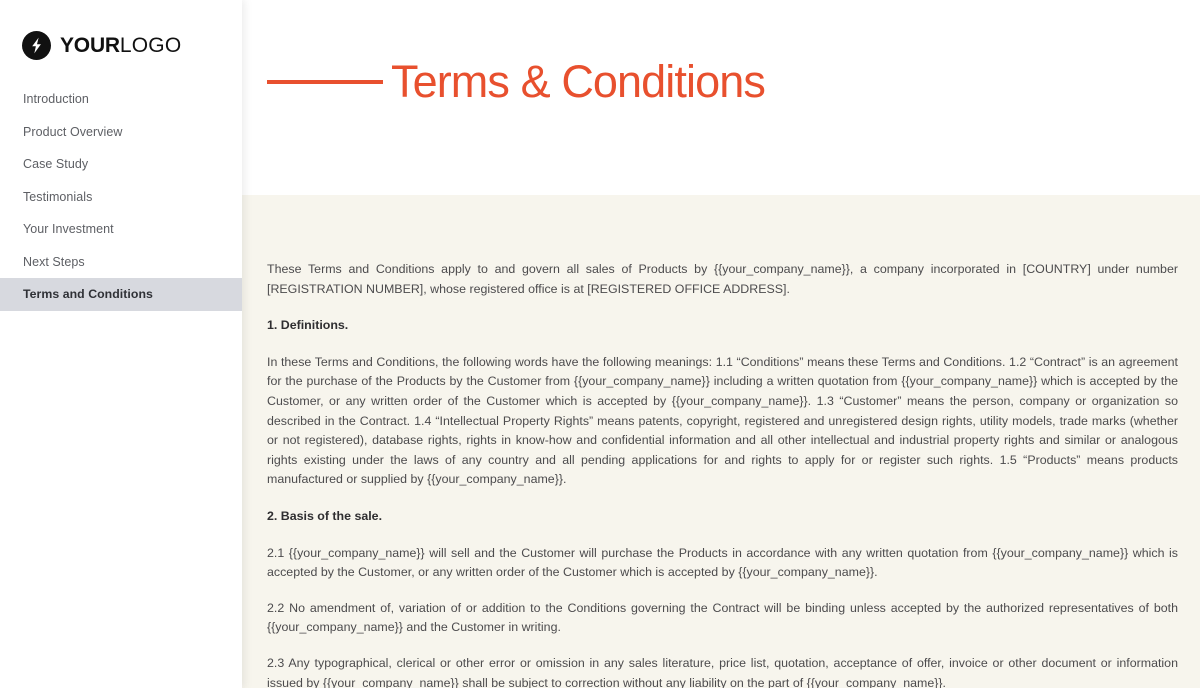  What do you see at coordinates (121, 262) in the screenshot?
I see `sidebar-item-next-steps: Next Steps` at bounding box center [121, 262].